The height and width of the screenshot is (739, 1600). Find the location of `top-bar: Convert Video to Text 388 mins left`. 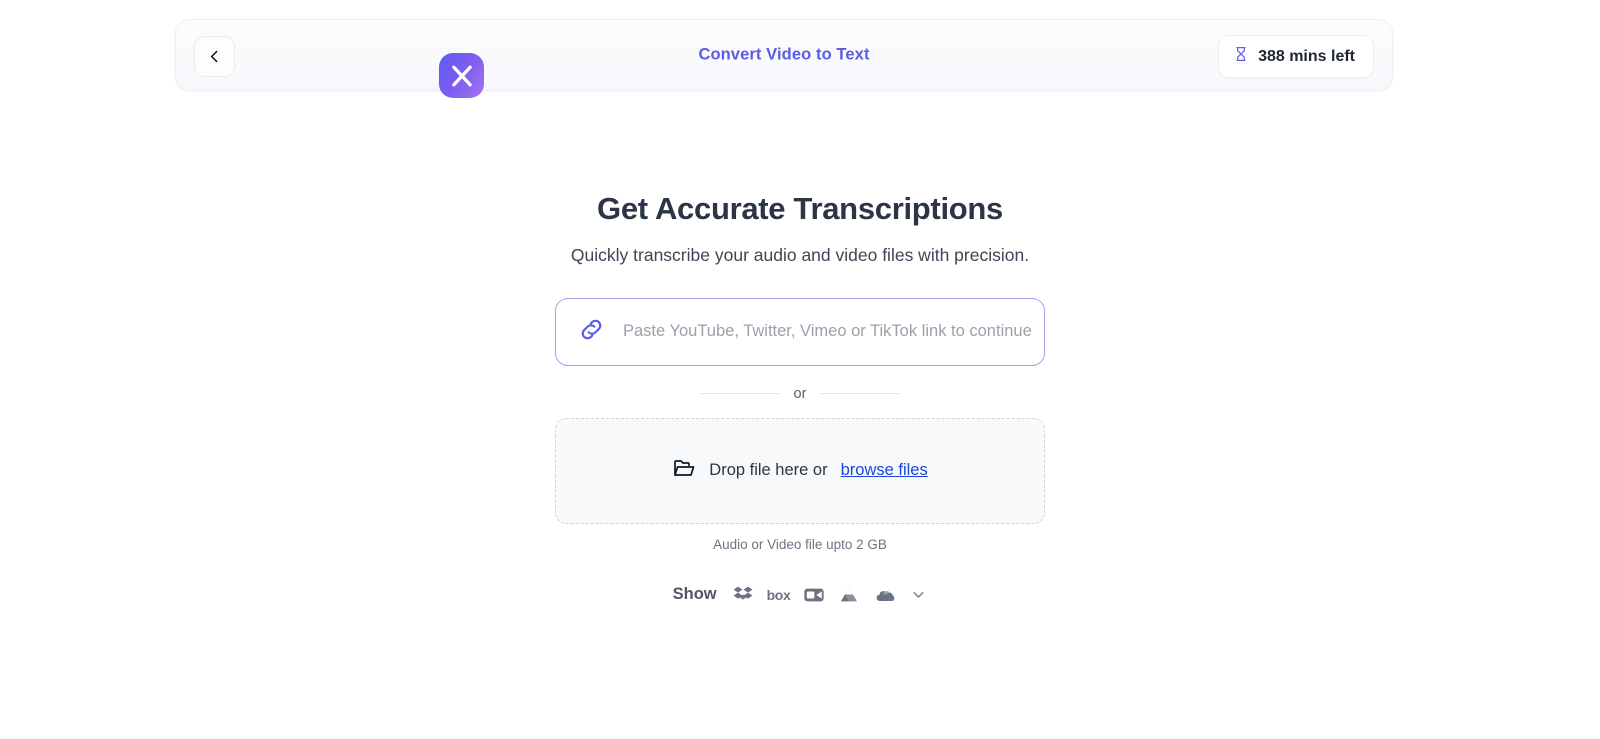

top-bar: Convert Video to Text 388 mins left is located at coordinates (784, 58).